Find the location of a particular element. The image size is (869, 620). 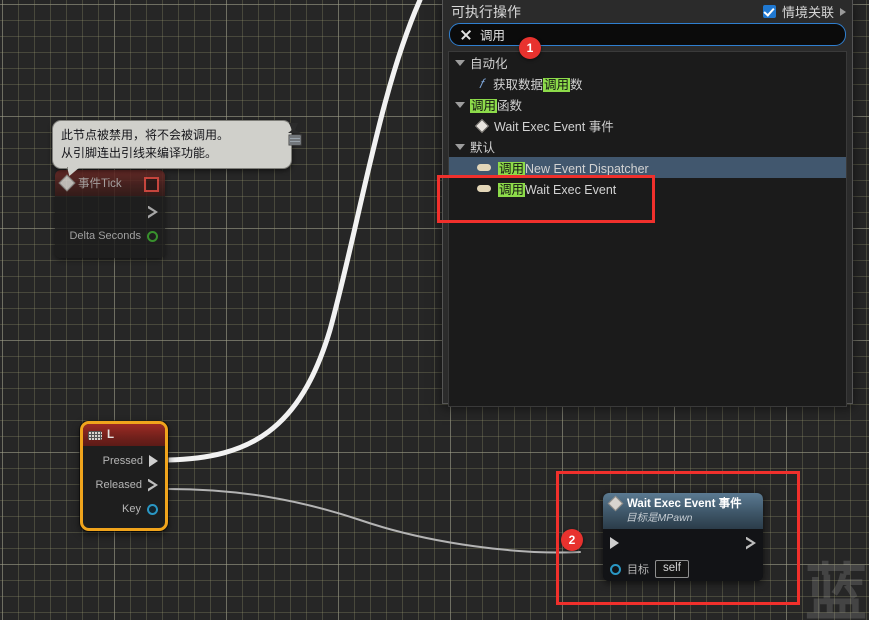

pin-label-delta-seconds: Delta Seconds is located at coordinates (105, 236).